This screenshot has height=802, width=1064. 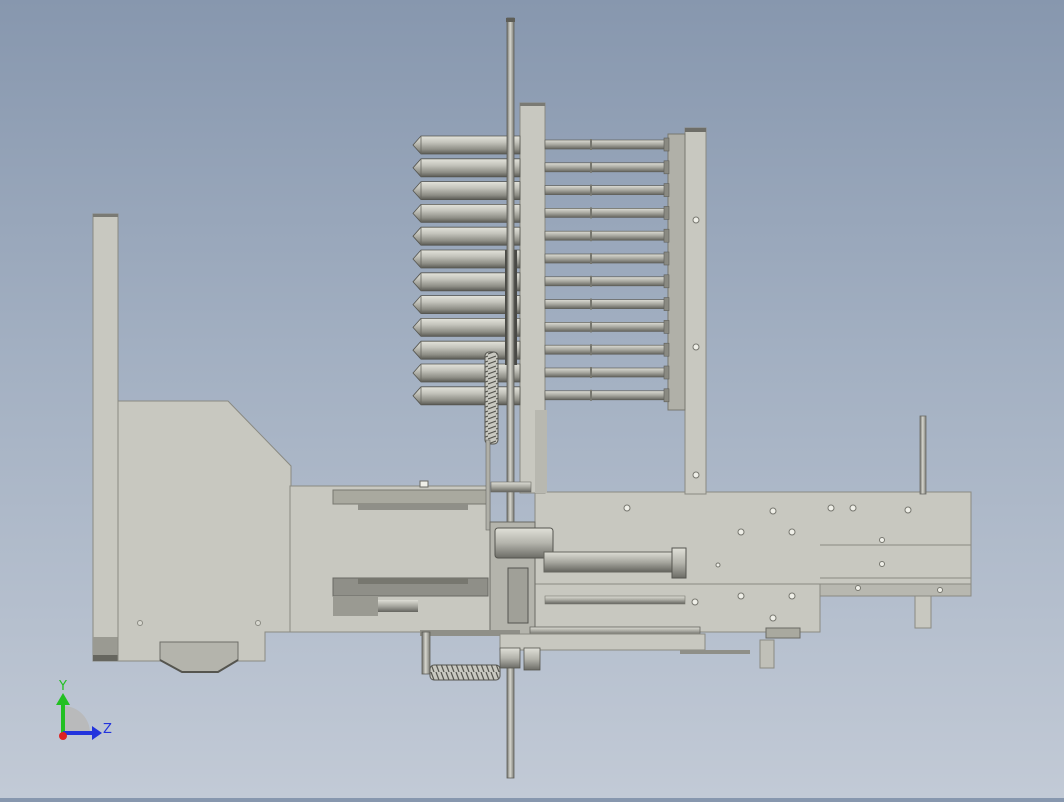 What do you see at coordinates (105, 437) in the screenshot?
I see `left-upright-post` at bounding box center [105, 437].